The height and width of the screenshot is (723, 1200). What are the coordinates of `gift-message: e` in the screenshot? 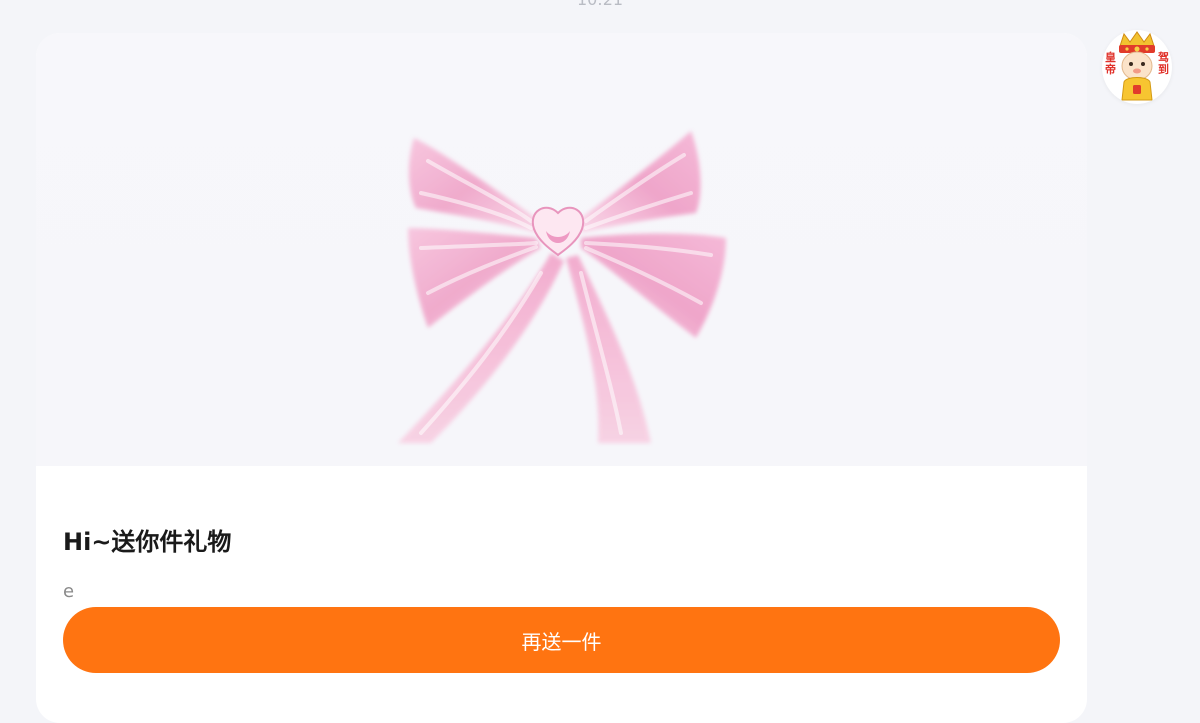 It's located at (69, 591).